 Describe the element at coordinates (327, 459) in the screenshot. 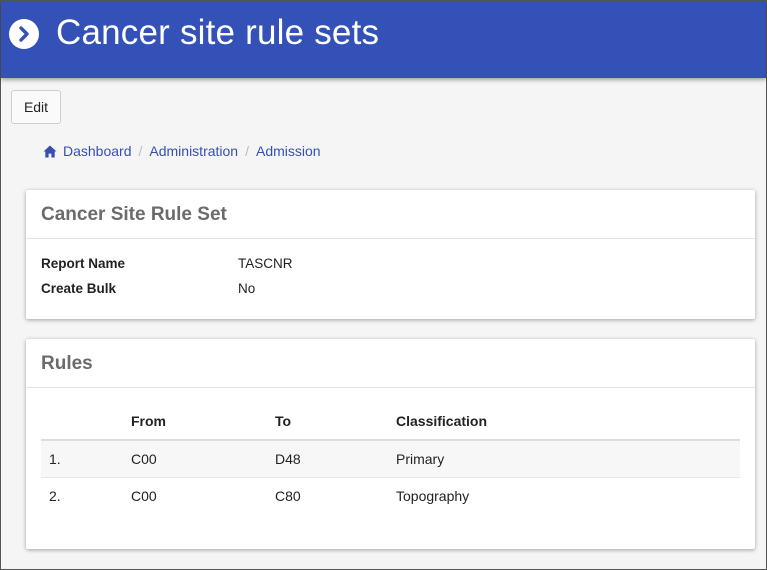

I see `row-to: D48` at that location.